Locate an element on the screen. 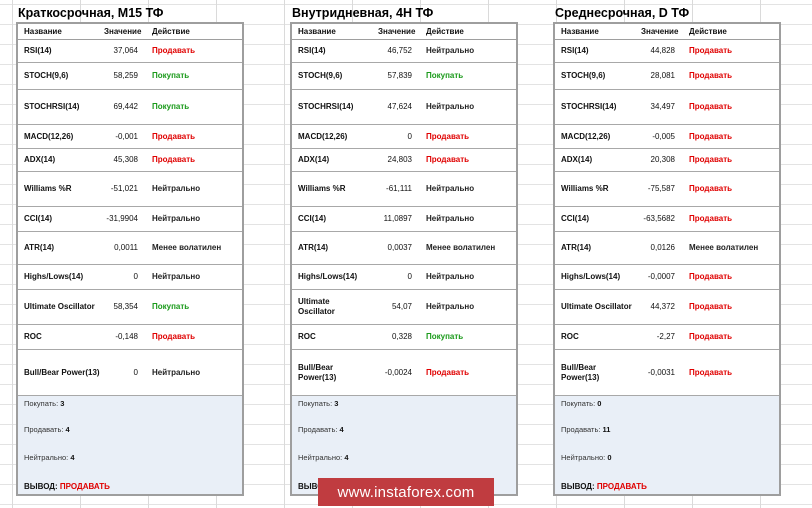 This screenshot has height=508, width=812. summary-sell-label: Продавать: is located at coordinates (44, 429).